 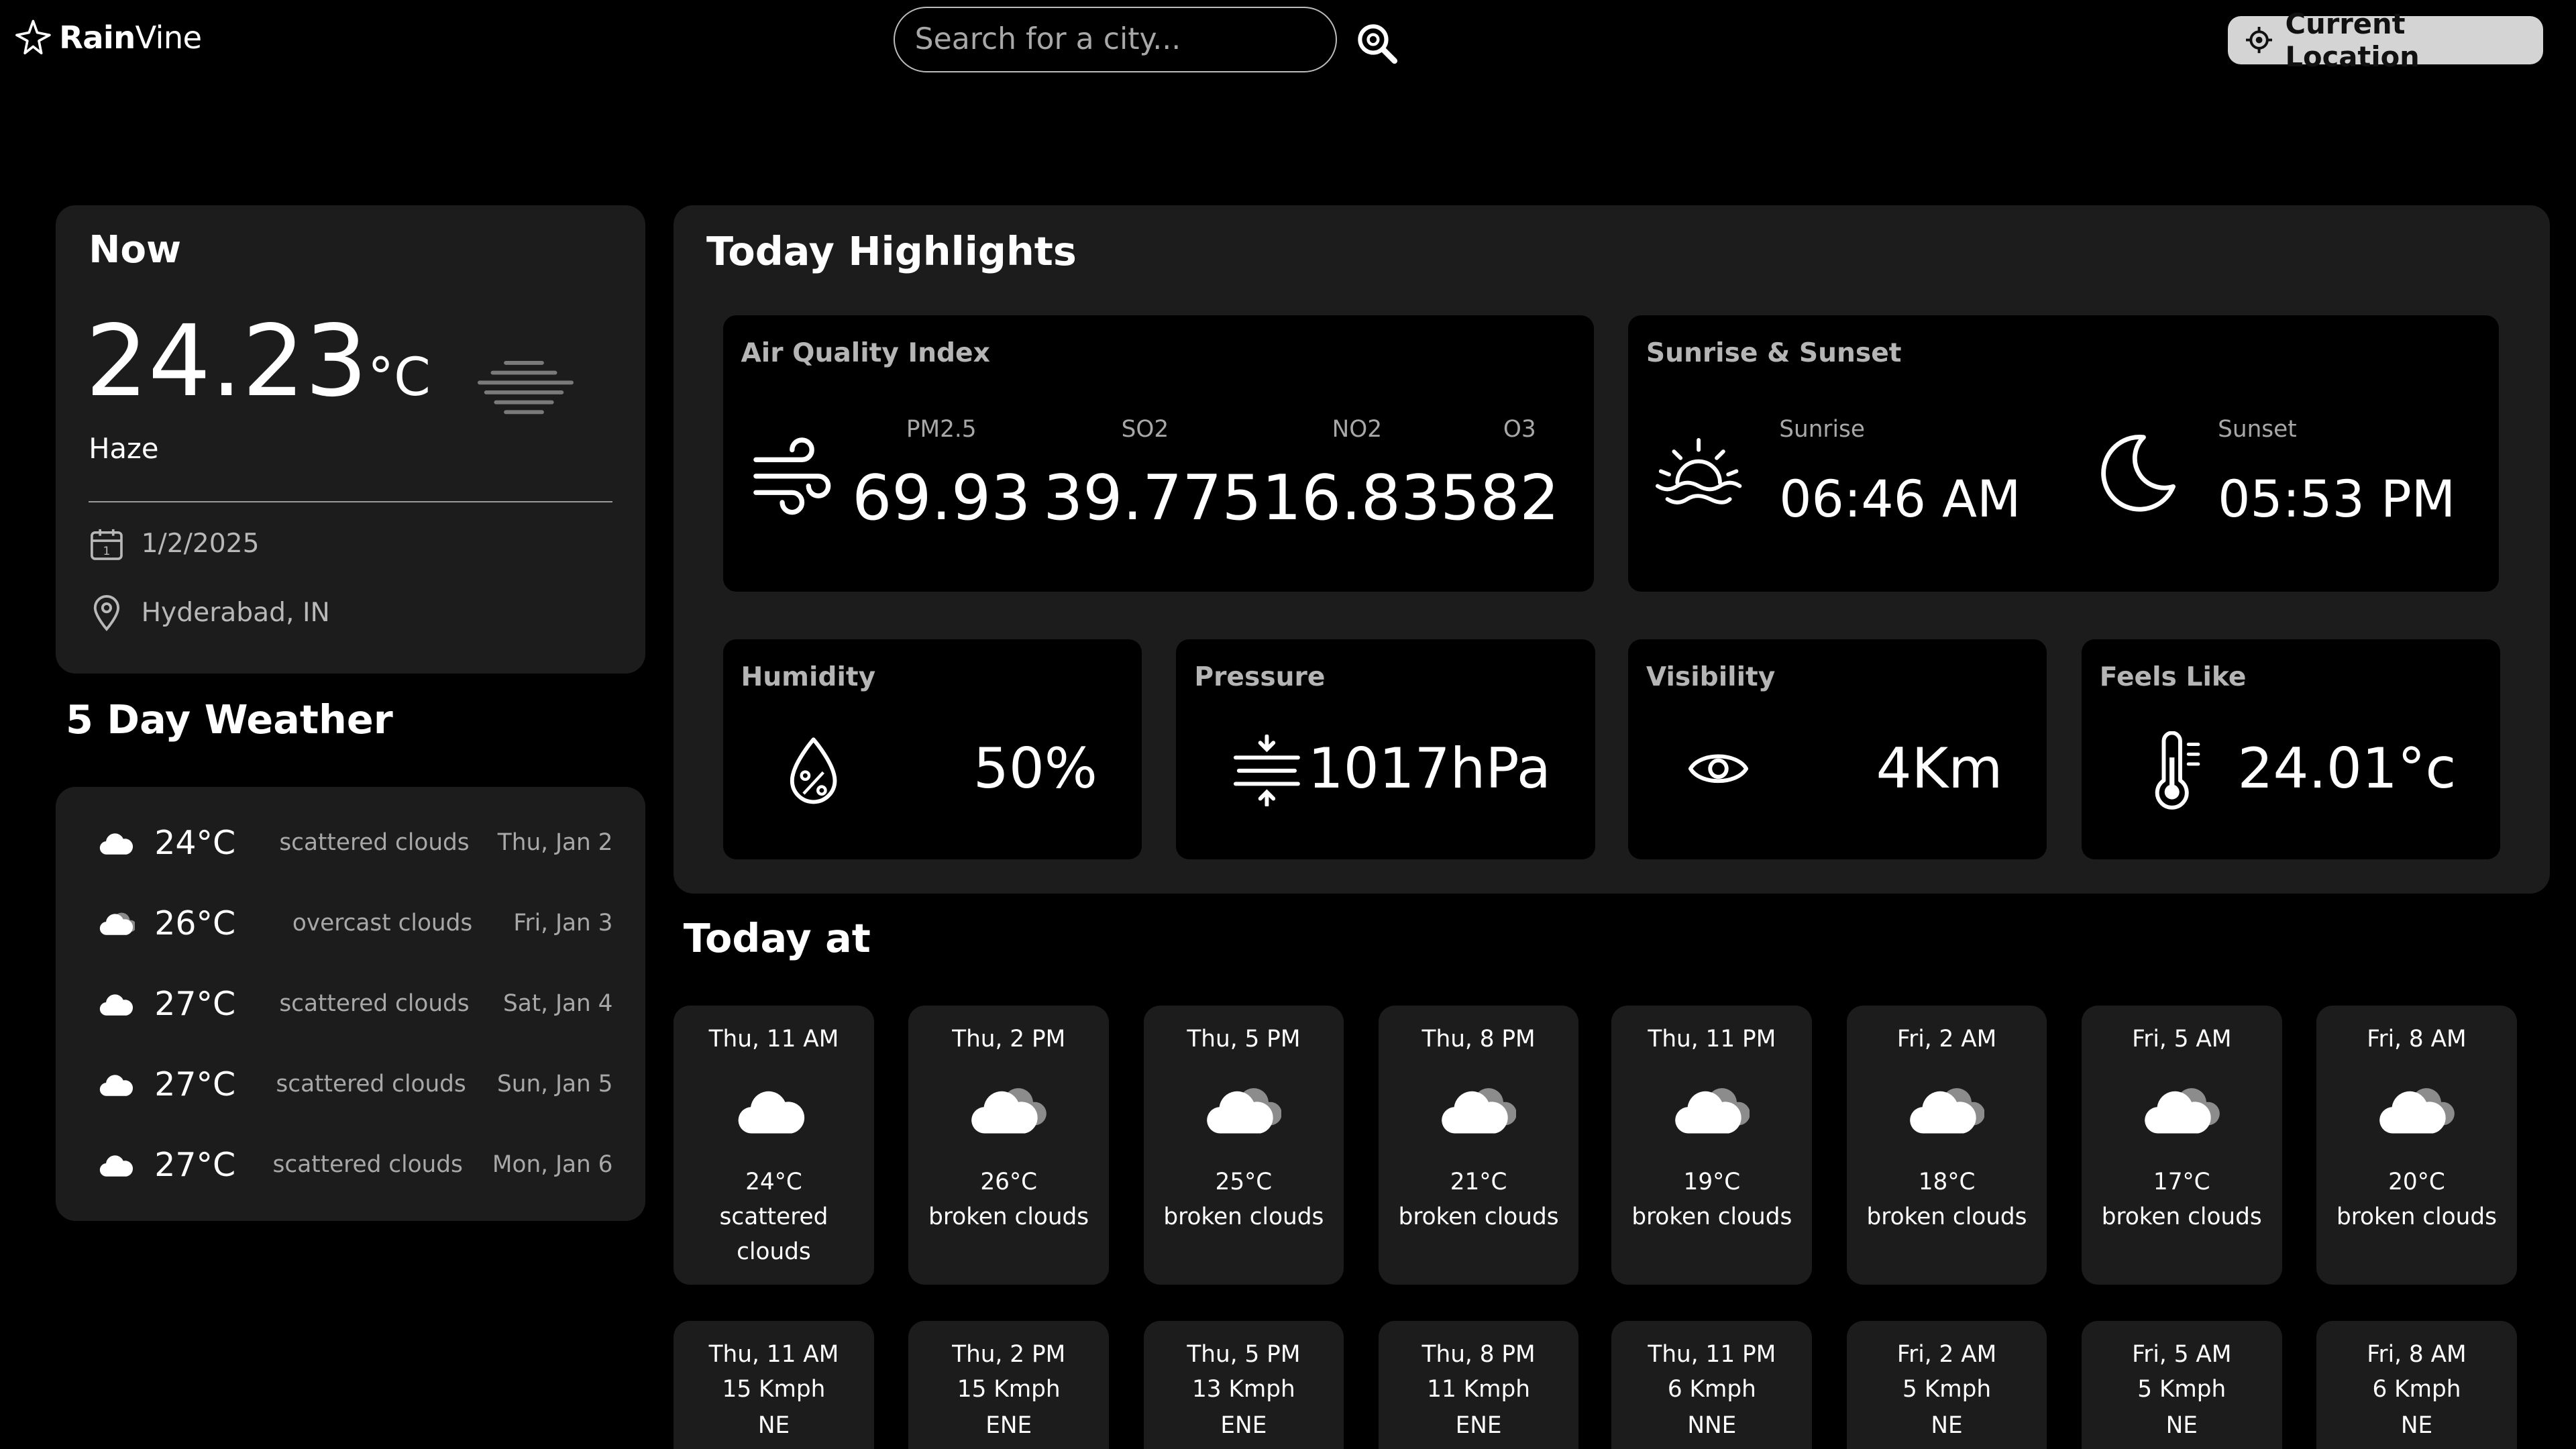 What do you see at coordinates (2337, 499) in the screenshot?
I see `sunset-time: 05:53 PM` at bounding box center [2337, 499].